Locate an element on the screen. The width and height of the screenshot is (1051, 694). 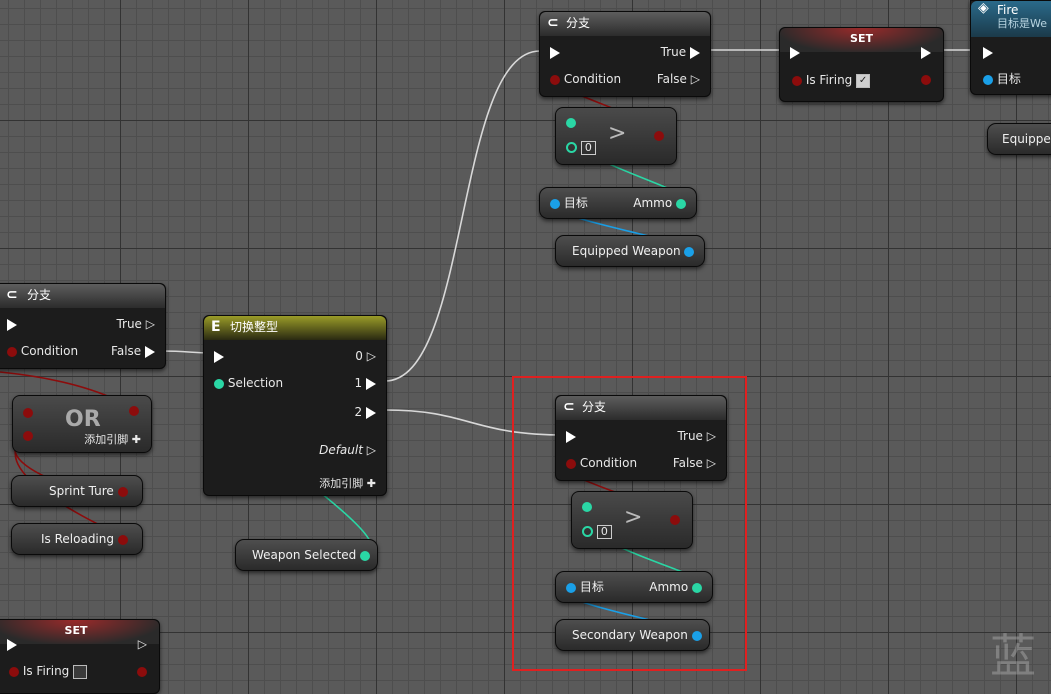
sprint-ture-getter: Sprint Ture is located at coordinates (77, 491).